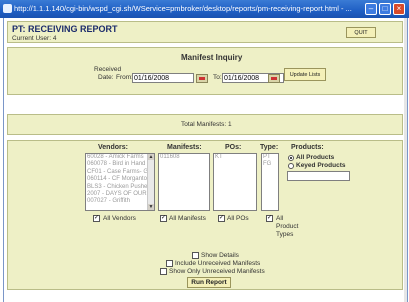 Image resolution: width=409 pixels, height=302 pixels. Describe the element at coordinates (361, 32) in the screenshot. I see `quit-button: QUIT` at that location.